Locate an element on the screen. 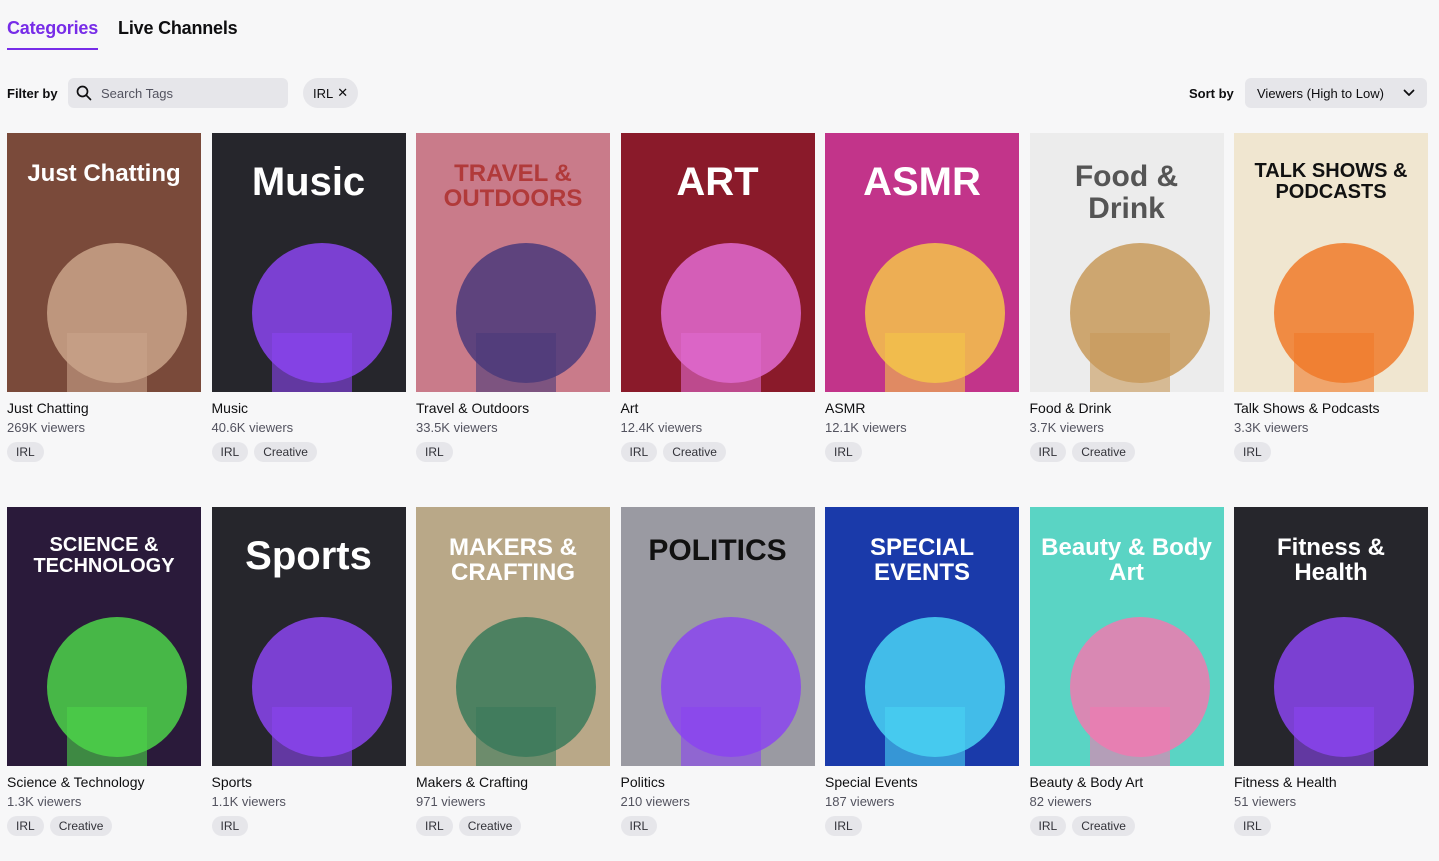  box-art-title: Music is located at coordinates (308, 182).